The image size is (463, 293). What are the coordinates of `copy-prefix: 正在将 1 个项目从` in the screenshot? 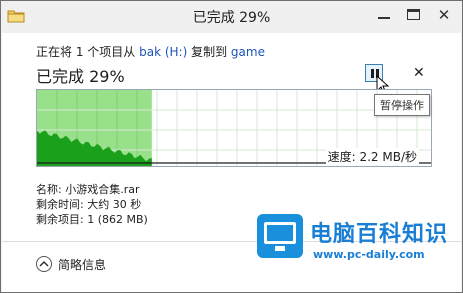 It's located at (88, 52).